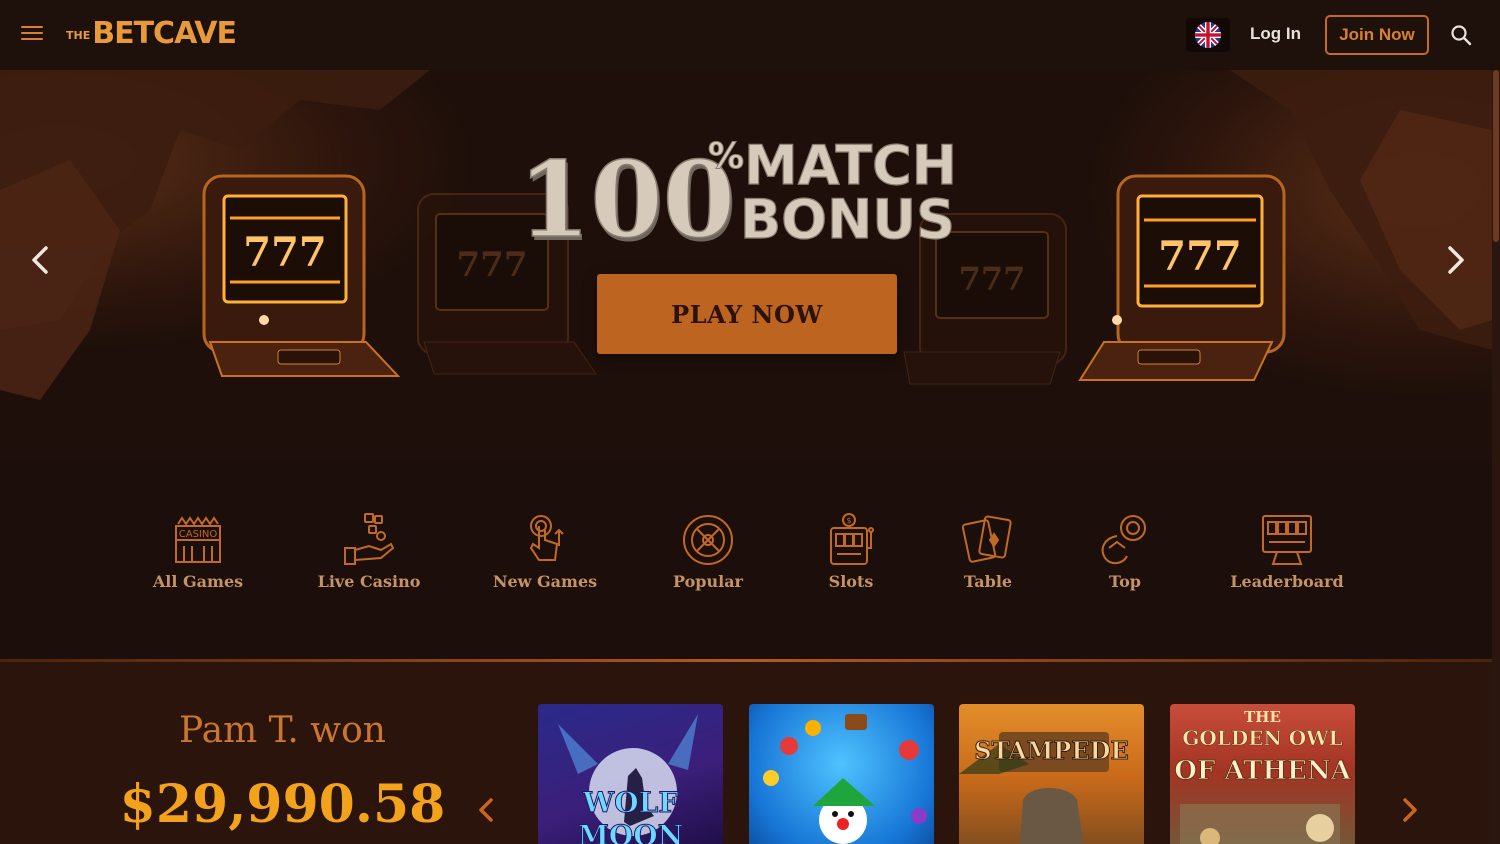 Image resolution: width=1500 pixels, height=844 pixels. What do you see at coordinates (545, 581) in the screenshot?
I see `category-label: New Games` at bounding box center [545, 581].